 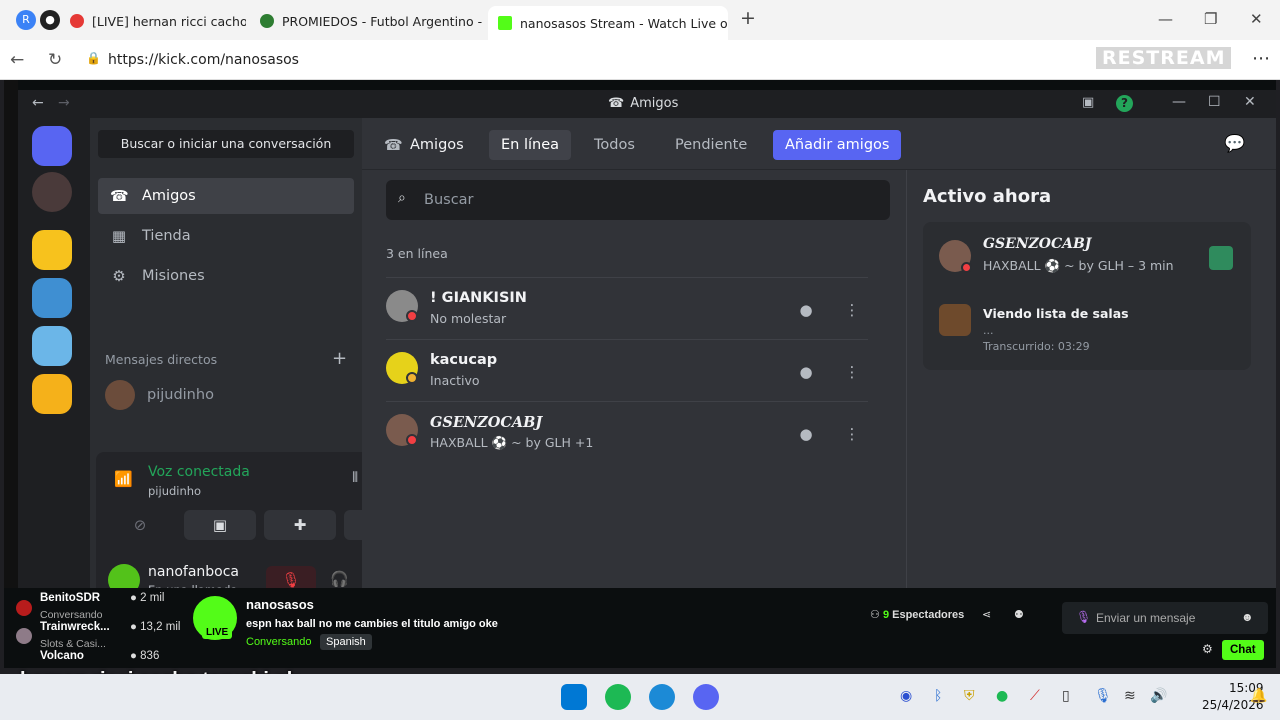 What do you see at coordinates (1002, 696) in the screenshot?
I see `spotify-tray-icon: ●` at bounding box center [1002, 696].